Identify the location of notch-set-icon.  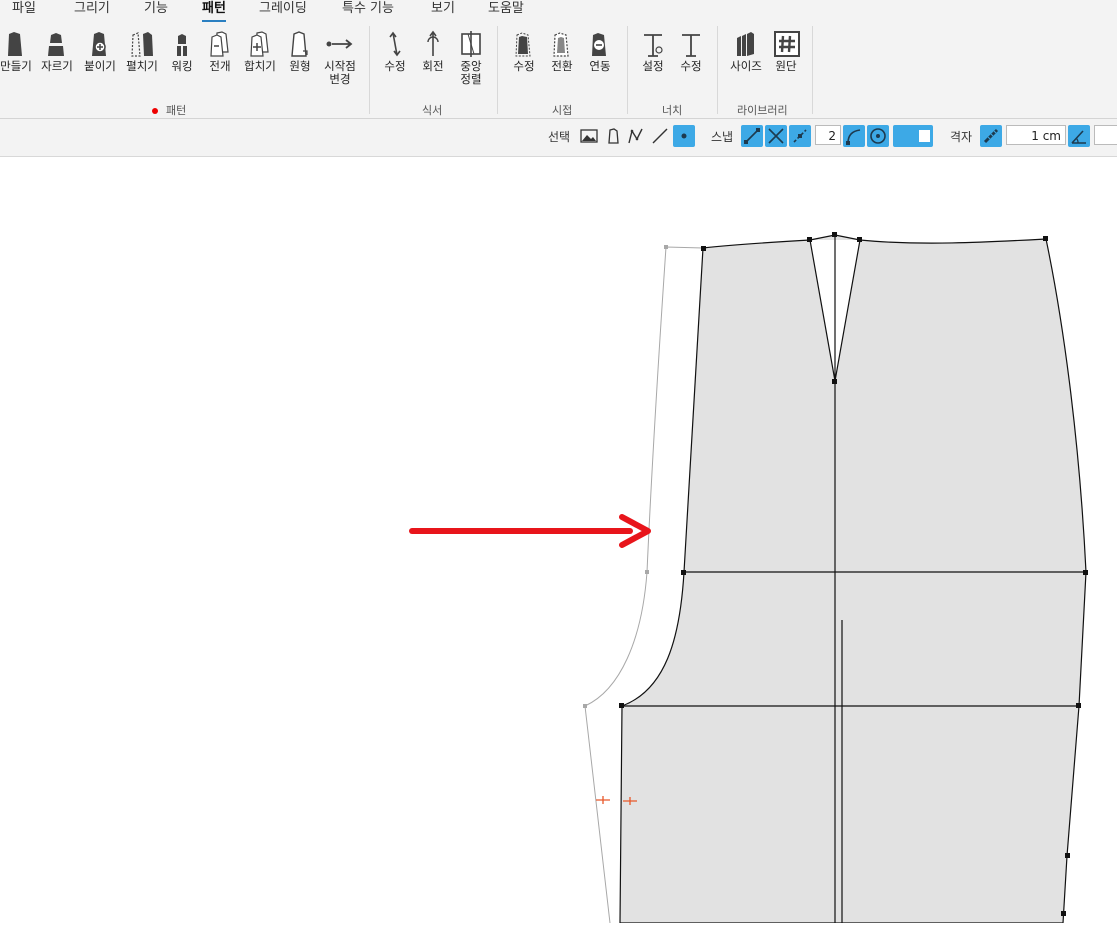
(653, 45).